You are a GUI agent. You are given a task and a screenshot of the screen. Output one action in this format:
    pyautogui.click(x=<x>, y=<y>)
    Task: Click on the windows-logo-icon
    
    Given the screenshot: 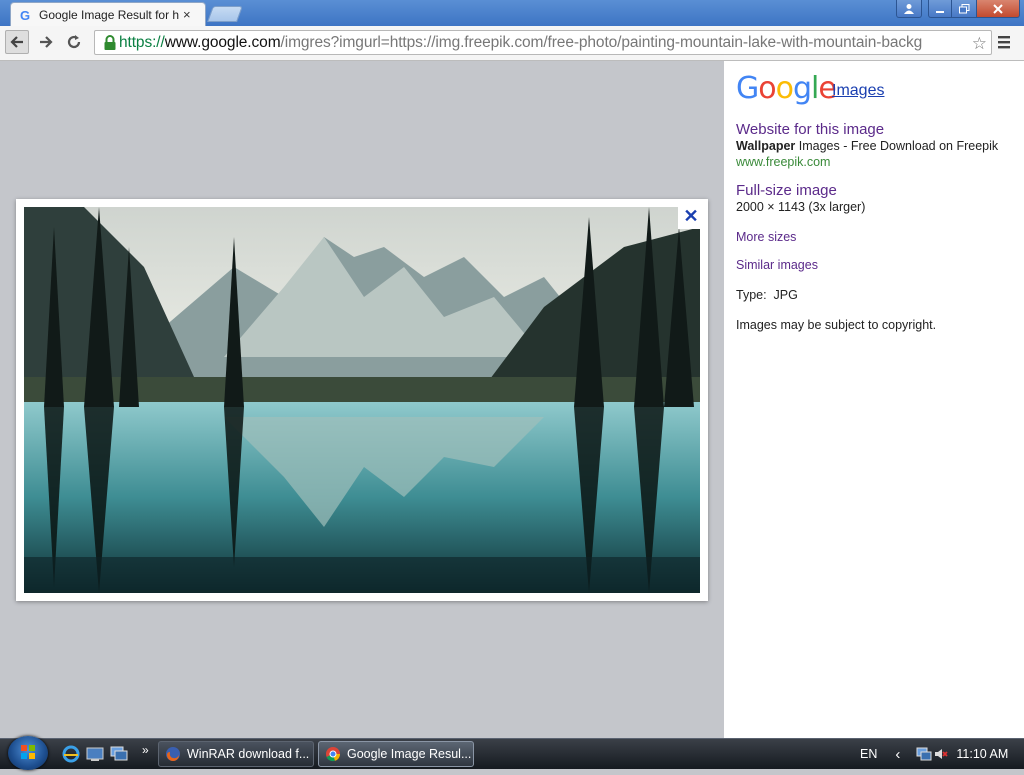 What is the action you would take?
    pyautogui.click(x=28, y=752)
    